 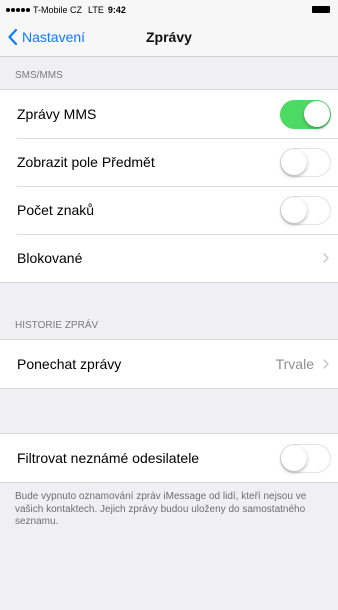 What do you see at coordinates (294, 364) in the screenshot?
I see `keep-messages-value: Trvale` at bounding box center [294, 364].